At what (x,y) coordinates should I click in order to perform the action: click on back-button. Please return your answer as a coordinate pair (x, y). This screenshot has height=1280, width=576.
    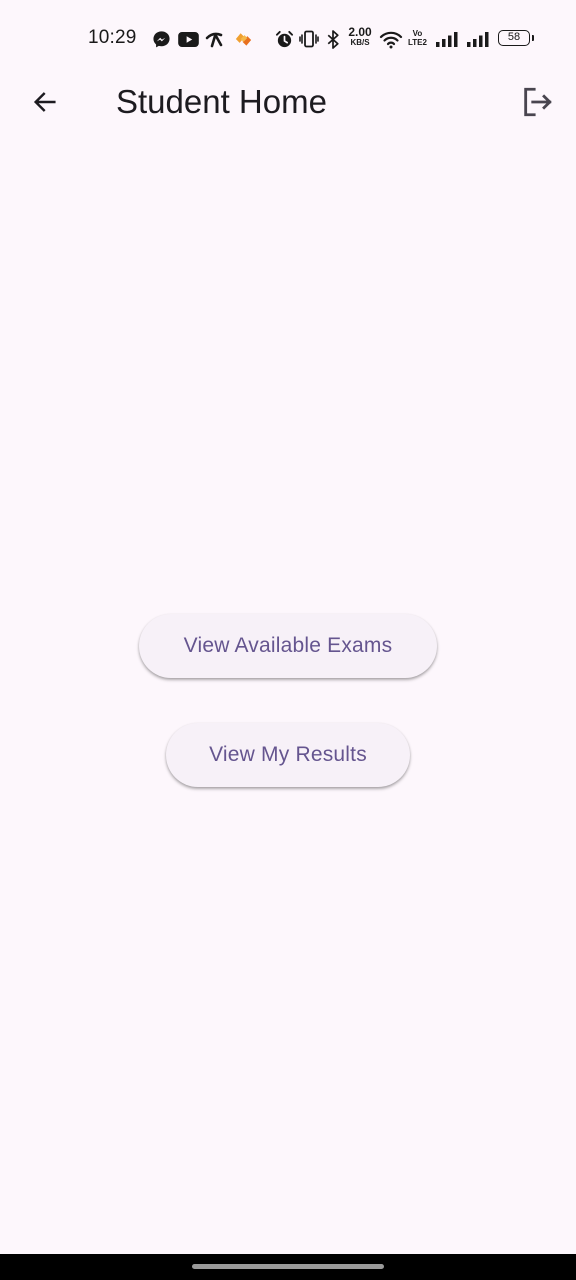
    Looking at the image, I should click on (45, 102).